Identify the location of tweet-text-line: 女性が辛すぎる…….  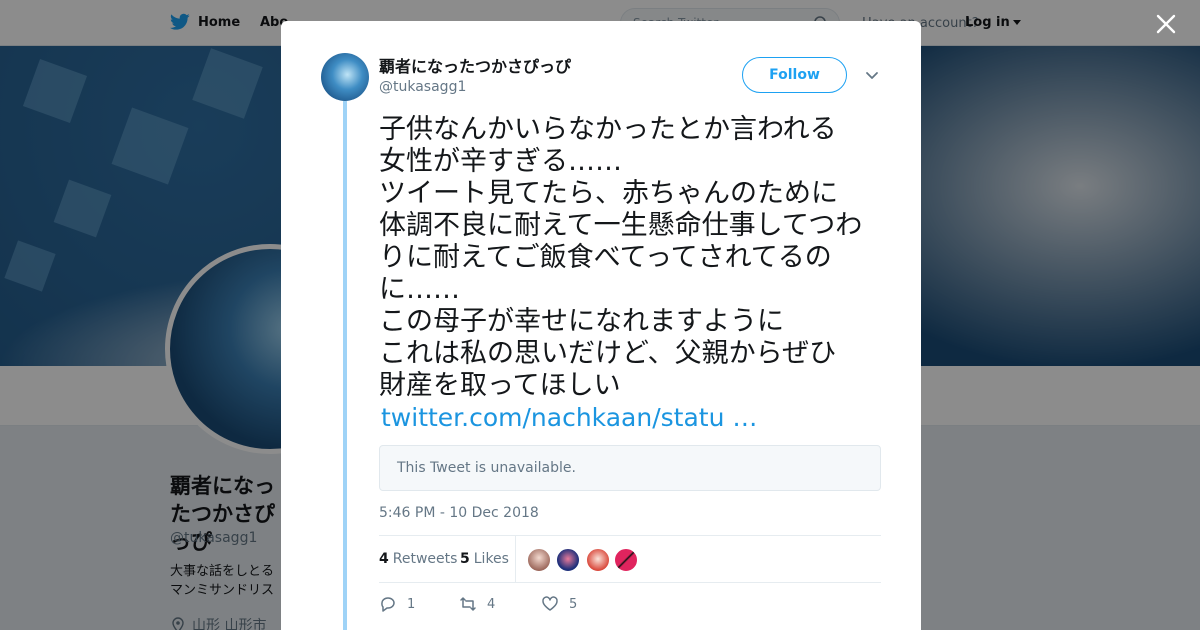
(500, 161).